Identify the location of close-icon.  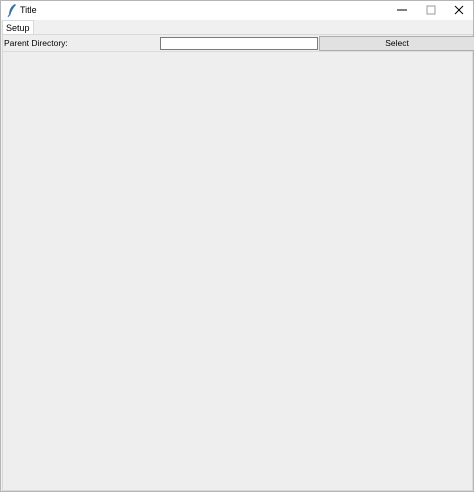
(459, 11).